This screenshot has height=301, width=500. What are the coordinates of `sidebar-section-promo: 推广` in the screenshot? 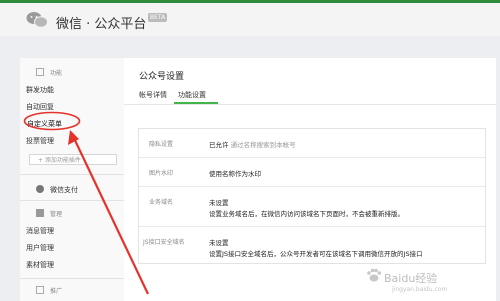 It's located at (49, 290).